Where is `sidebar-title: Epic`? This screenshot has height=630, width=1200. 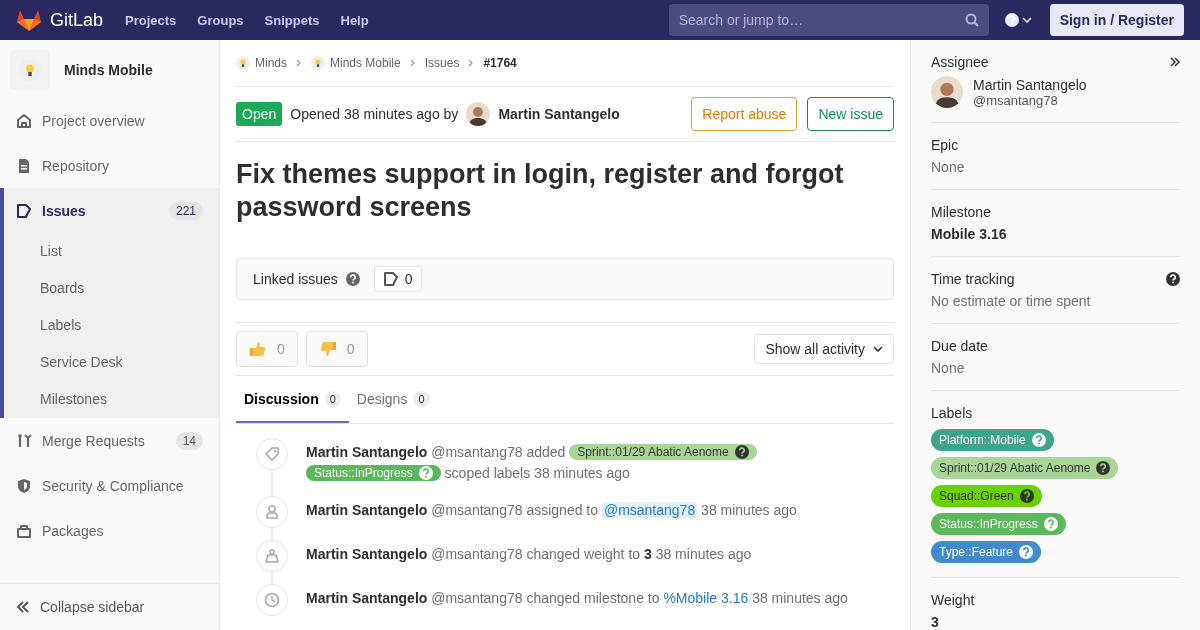 sidebar-title: Epic is located at coordinates (945, 145).